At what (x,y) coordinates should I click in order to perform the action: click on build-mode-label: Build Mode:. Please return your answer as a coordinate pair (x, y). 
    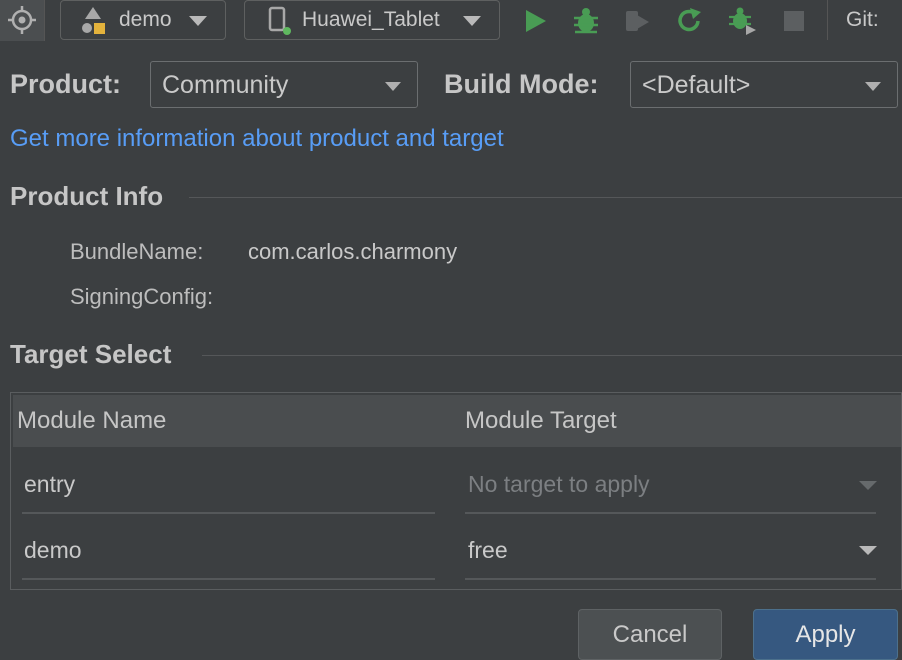
    Looking at the image, I should click on (521, 84).